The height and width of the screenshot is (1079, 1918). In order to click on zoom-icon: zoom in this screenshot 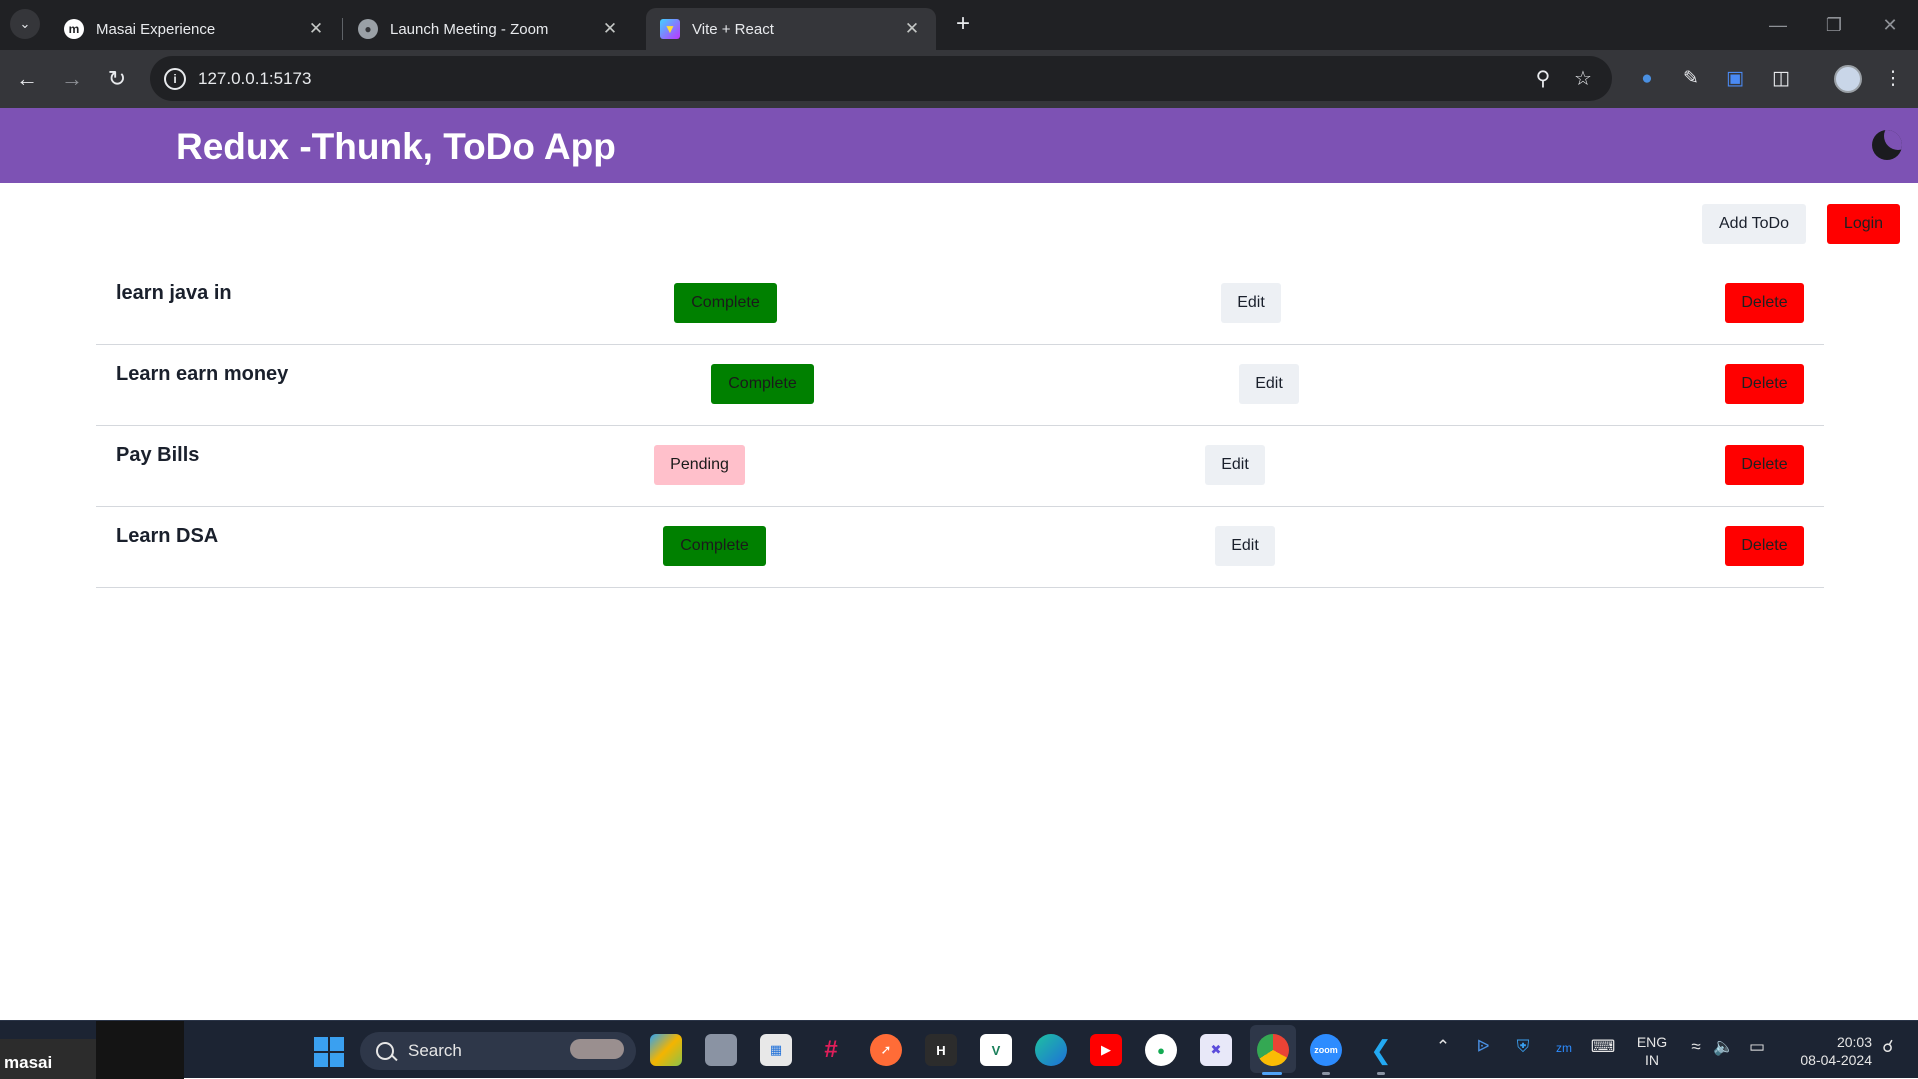, I will do `click(1326, 1050)`.